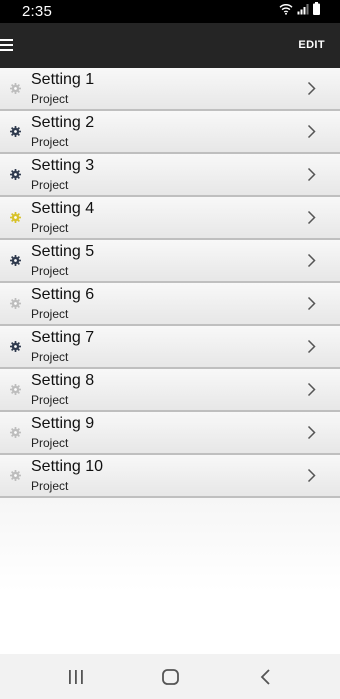  I want to click on setting-title: Setting 10, so click(67, 466).